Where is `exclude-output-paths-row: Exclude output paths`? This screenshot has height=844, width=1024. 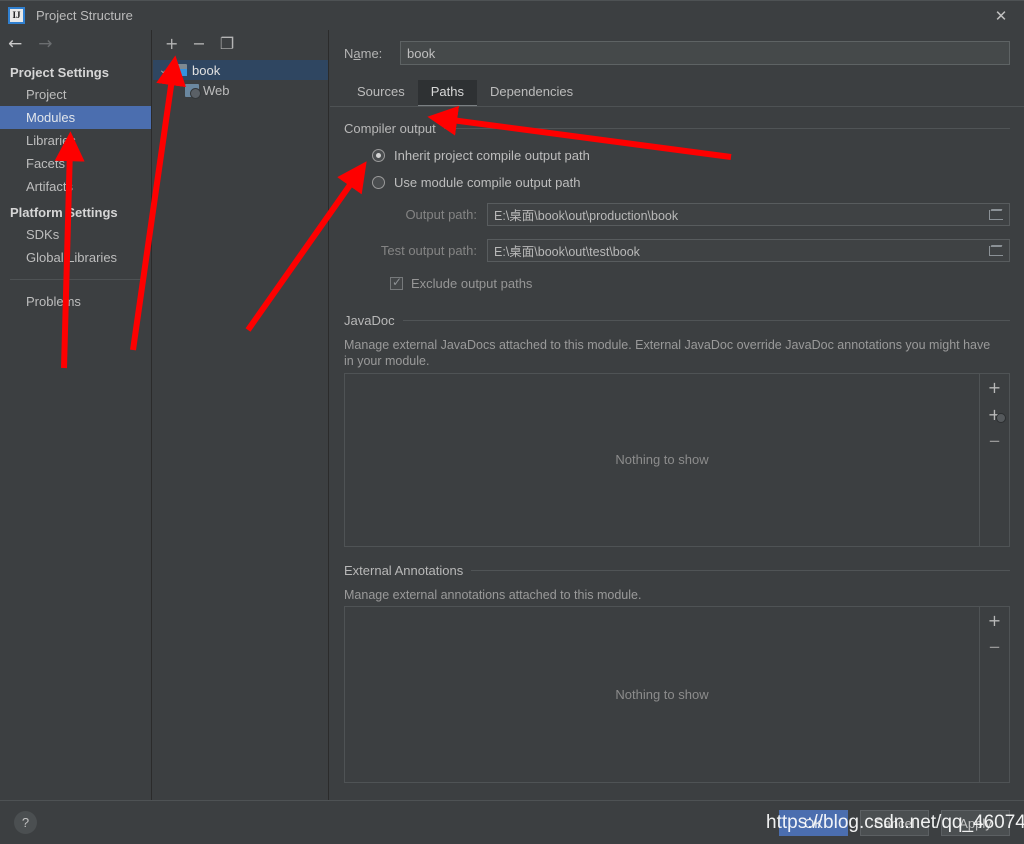 exclude-output-paths-row: Exclude output paths is located at coordinates (700, 283).